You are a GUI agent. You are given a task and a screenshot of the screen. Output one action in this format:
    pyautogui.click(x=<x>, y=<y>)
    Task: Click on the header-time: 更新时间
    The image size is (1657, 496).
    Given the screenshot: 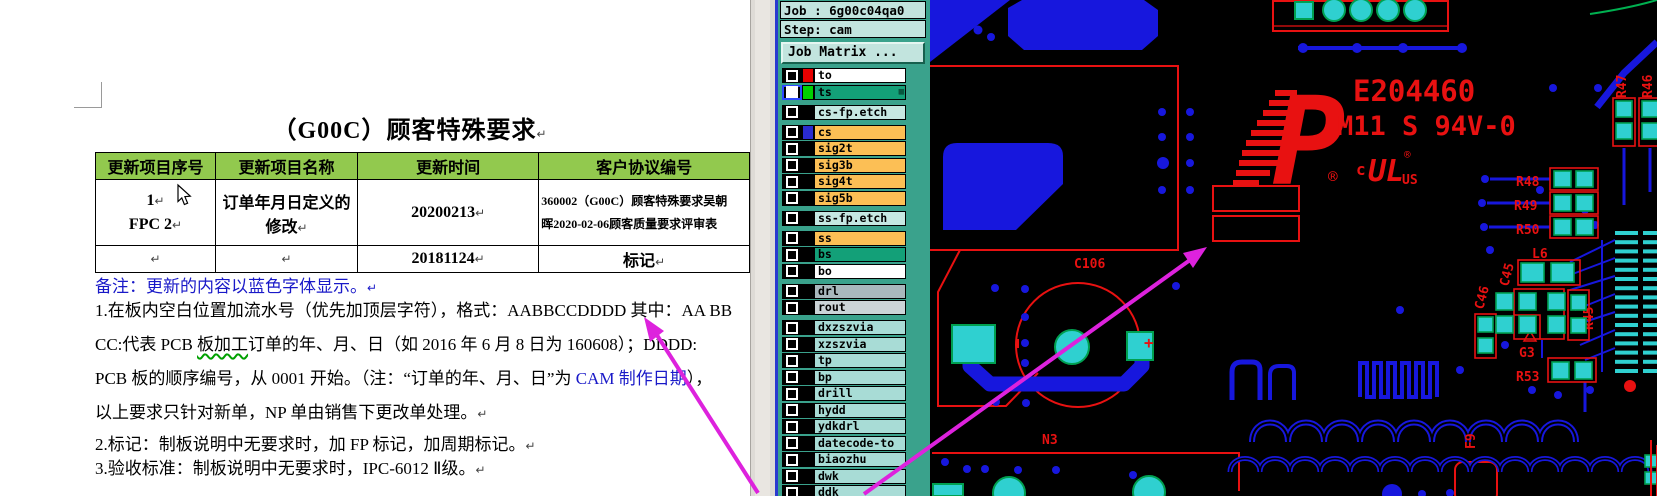 What is the action you would take?
    pyautogui.click(x=448, y=166)
    